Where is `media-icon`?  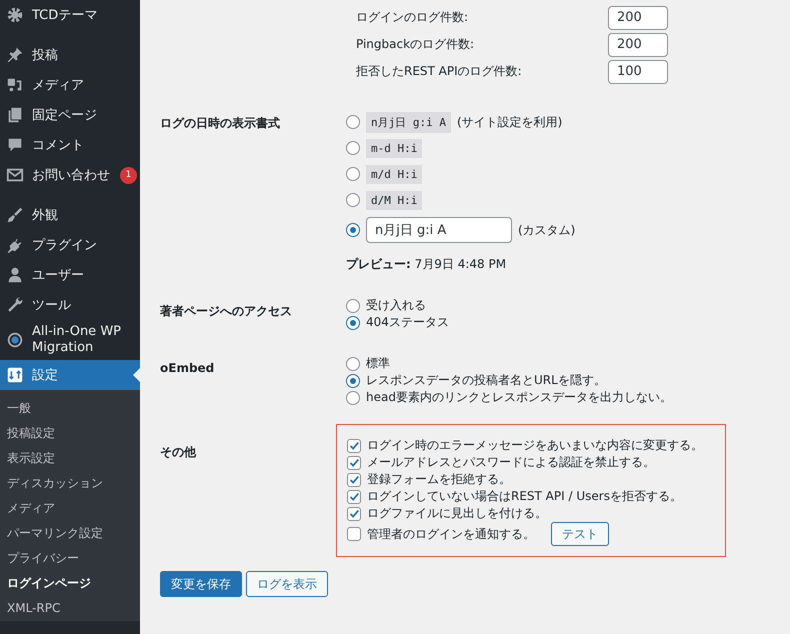
media-icon is located at coordinates (15, 85).